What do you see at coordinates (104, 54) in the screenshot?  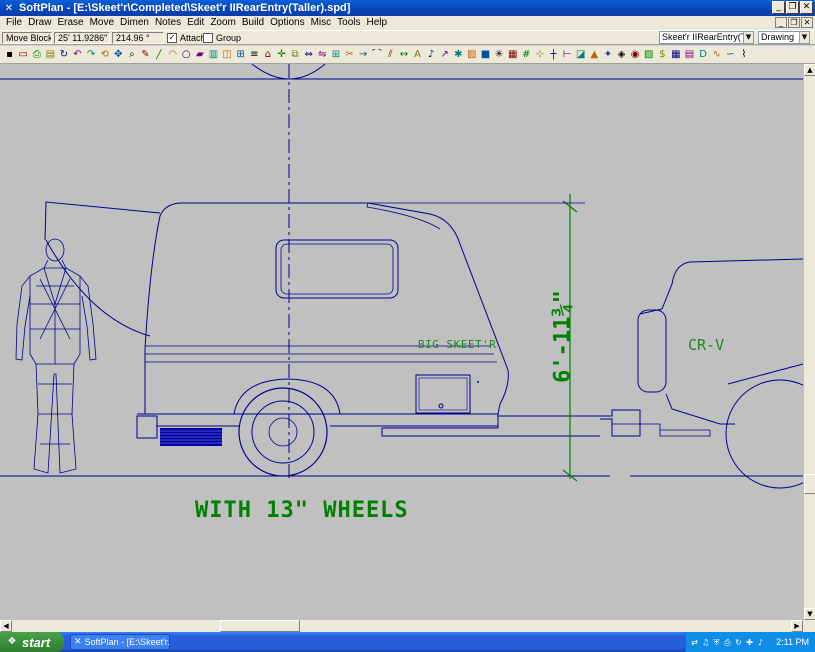 I see `rotate-icon: ⟲` at bounding box center [104, 54].